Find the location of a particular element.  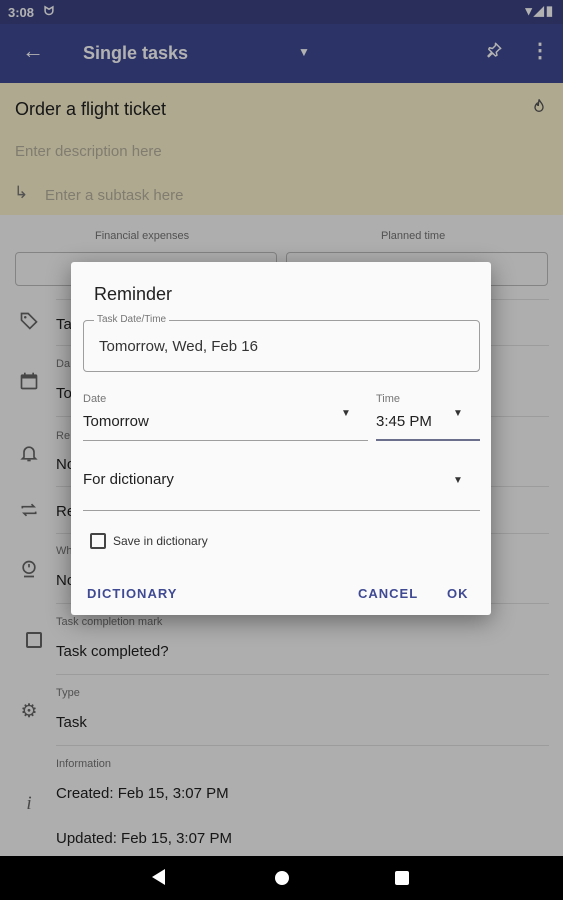

time-underline is located at coordinates (428, 440).